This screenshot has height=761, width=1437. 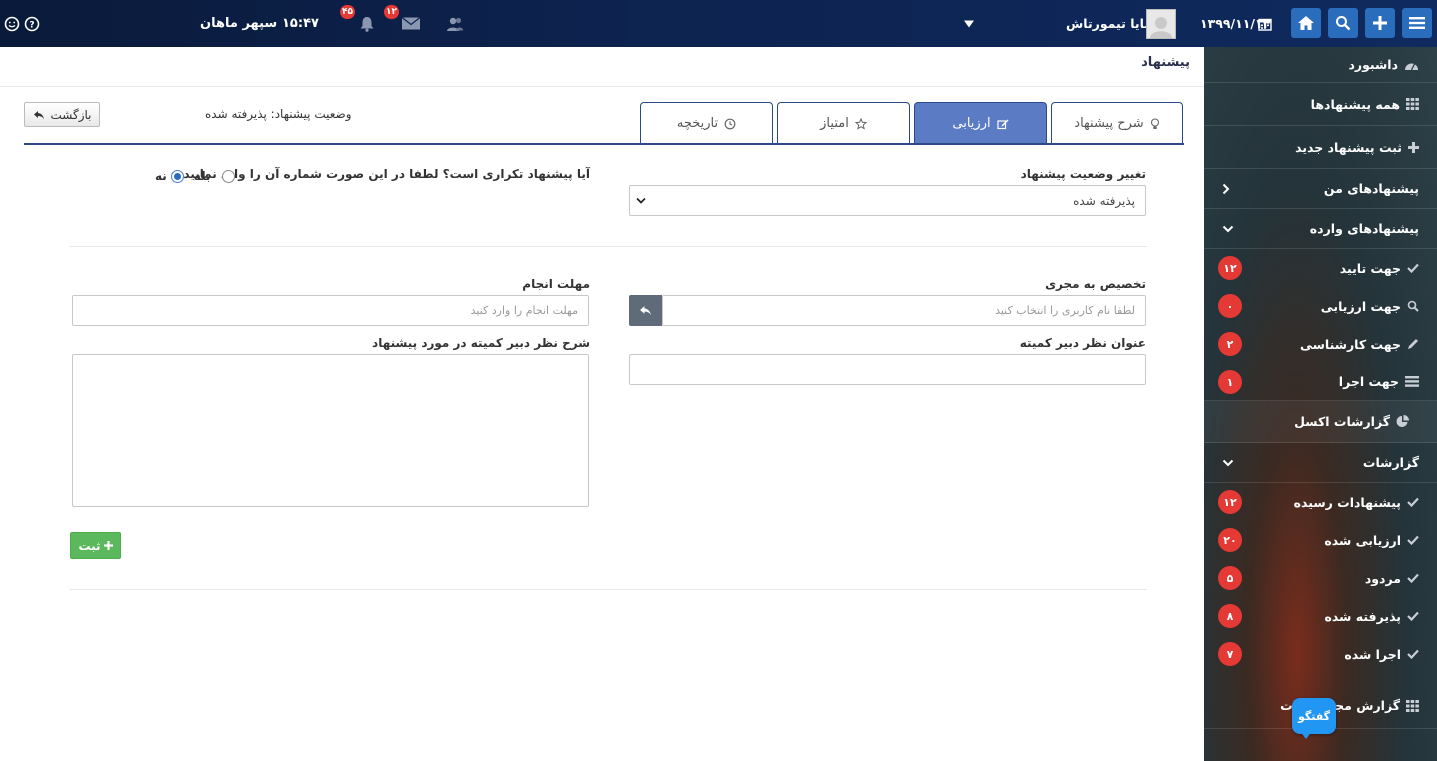 I want to click on tab-score: امتیاز, so click(x=843, y=123).